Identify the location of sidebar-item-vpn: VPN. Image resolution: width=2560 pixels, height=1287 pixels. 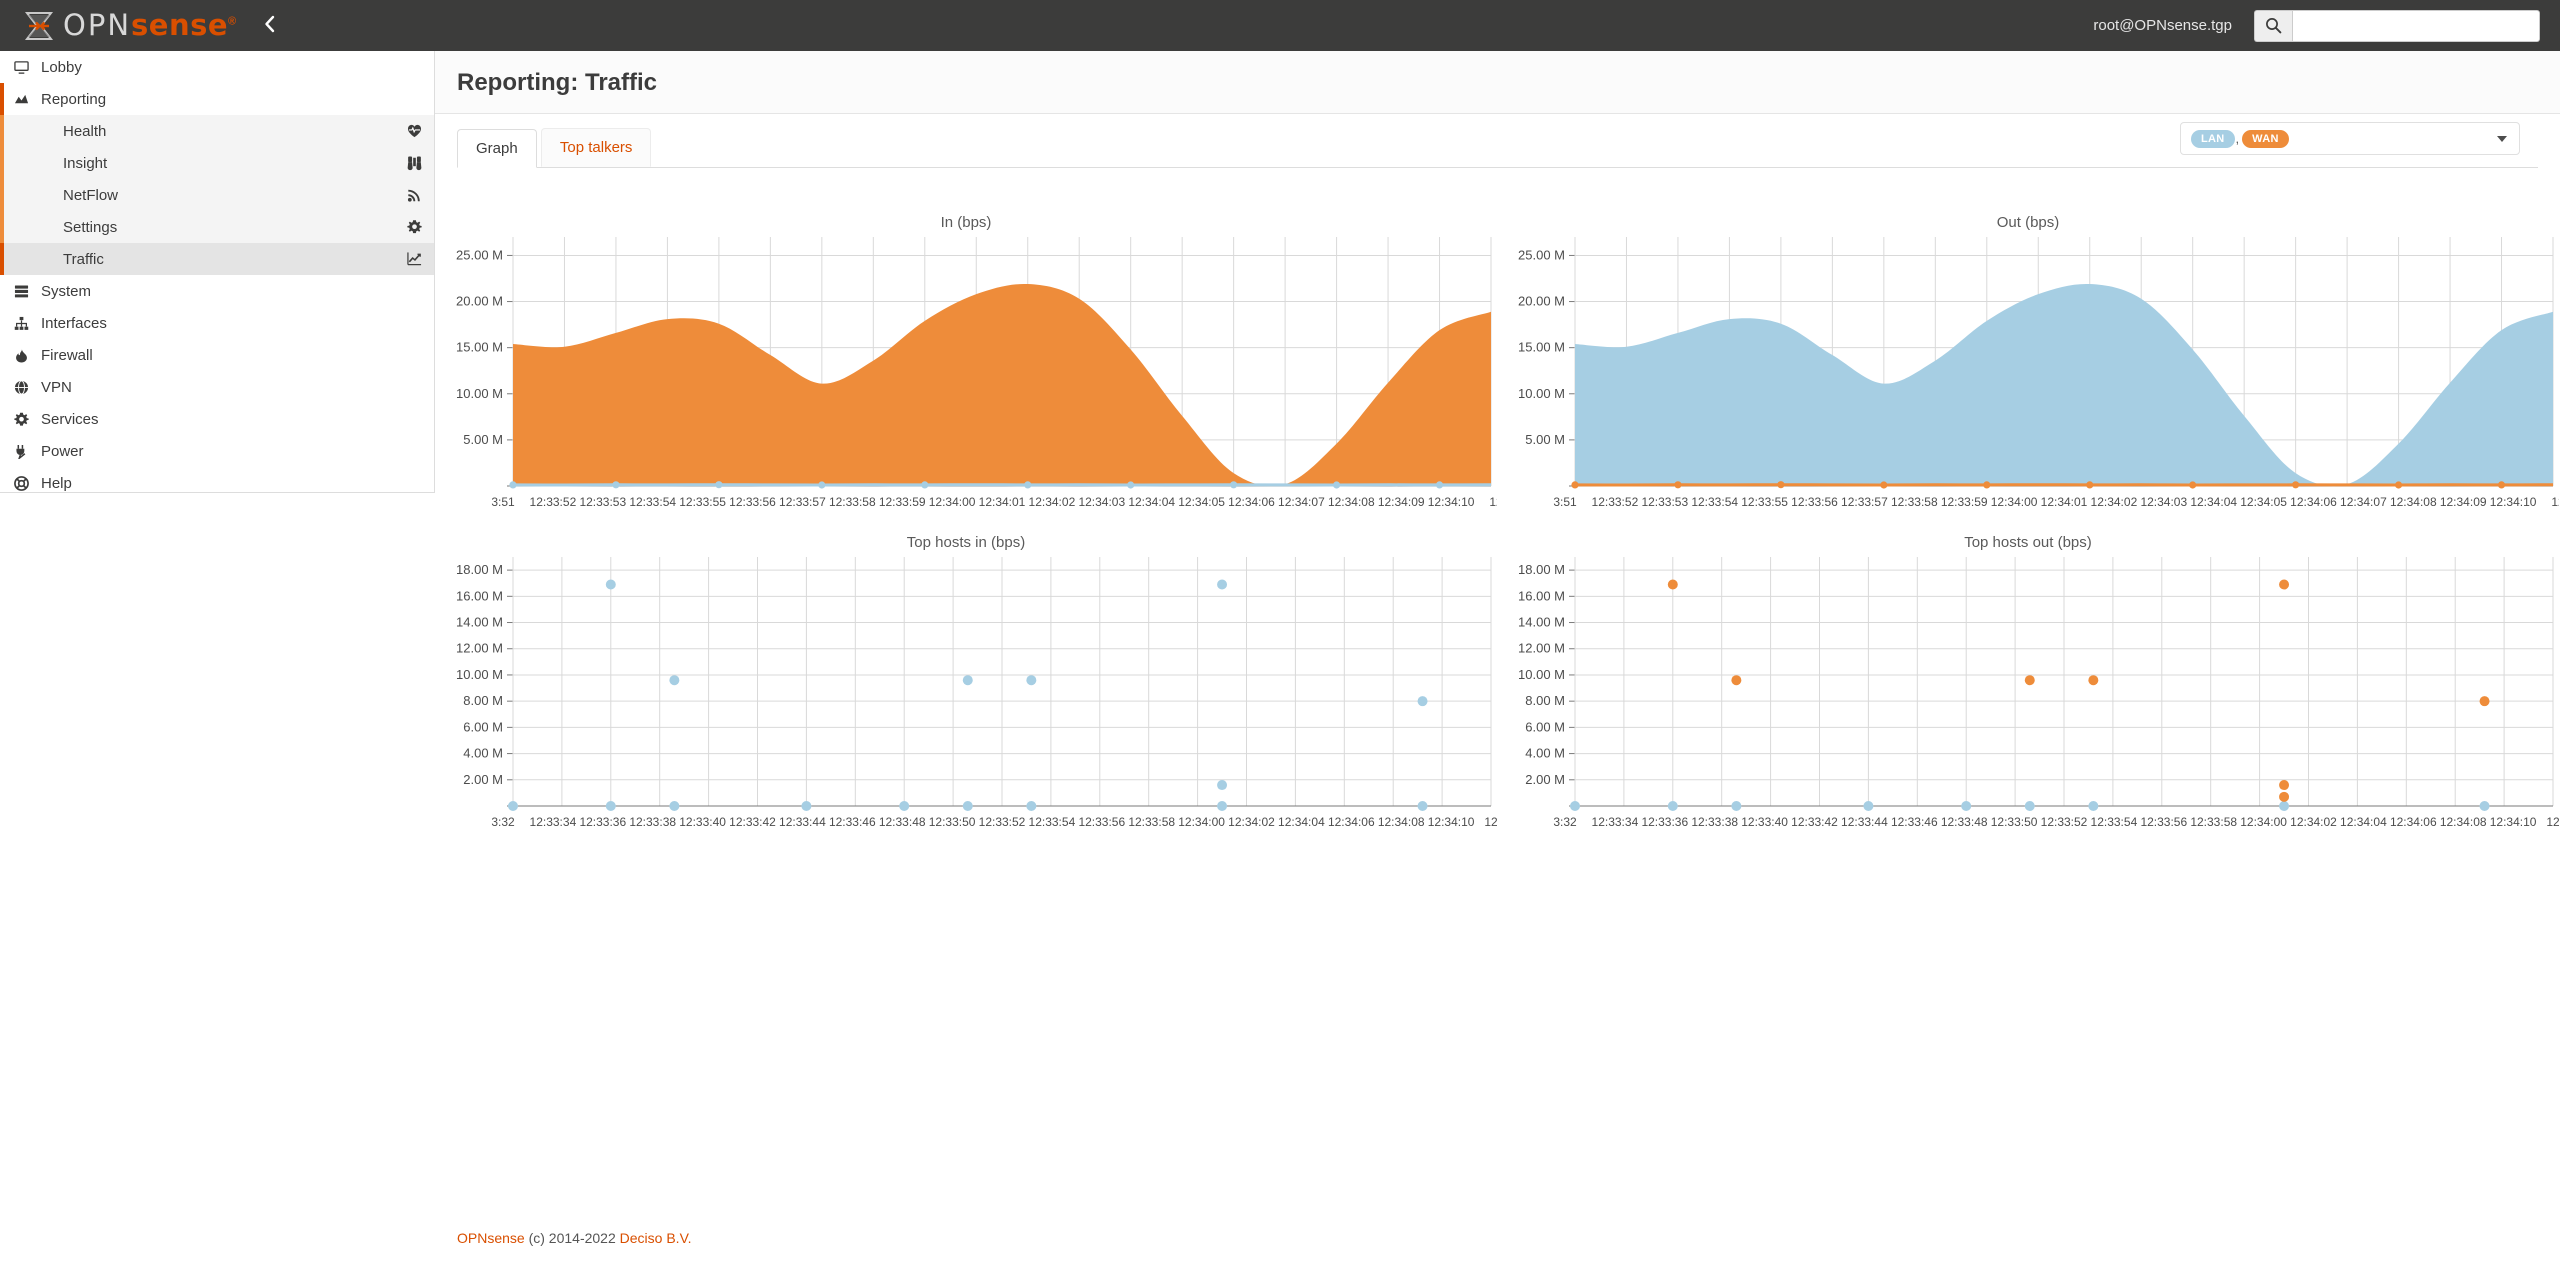
(217, 387).